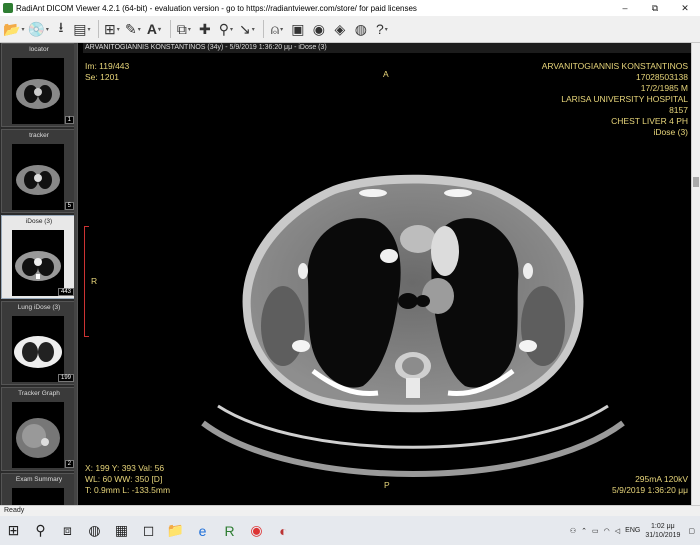 The image size is (700, 545). I want to click on series-label: iDose (3), so click(39, 221).